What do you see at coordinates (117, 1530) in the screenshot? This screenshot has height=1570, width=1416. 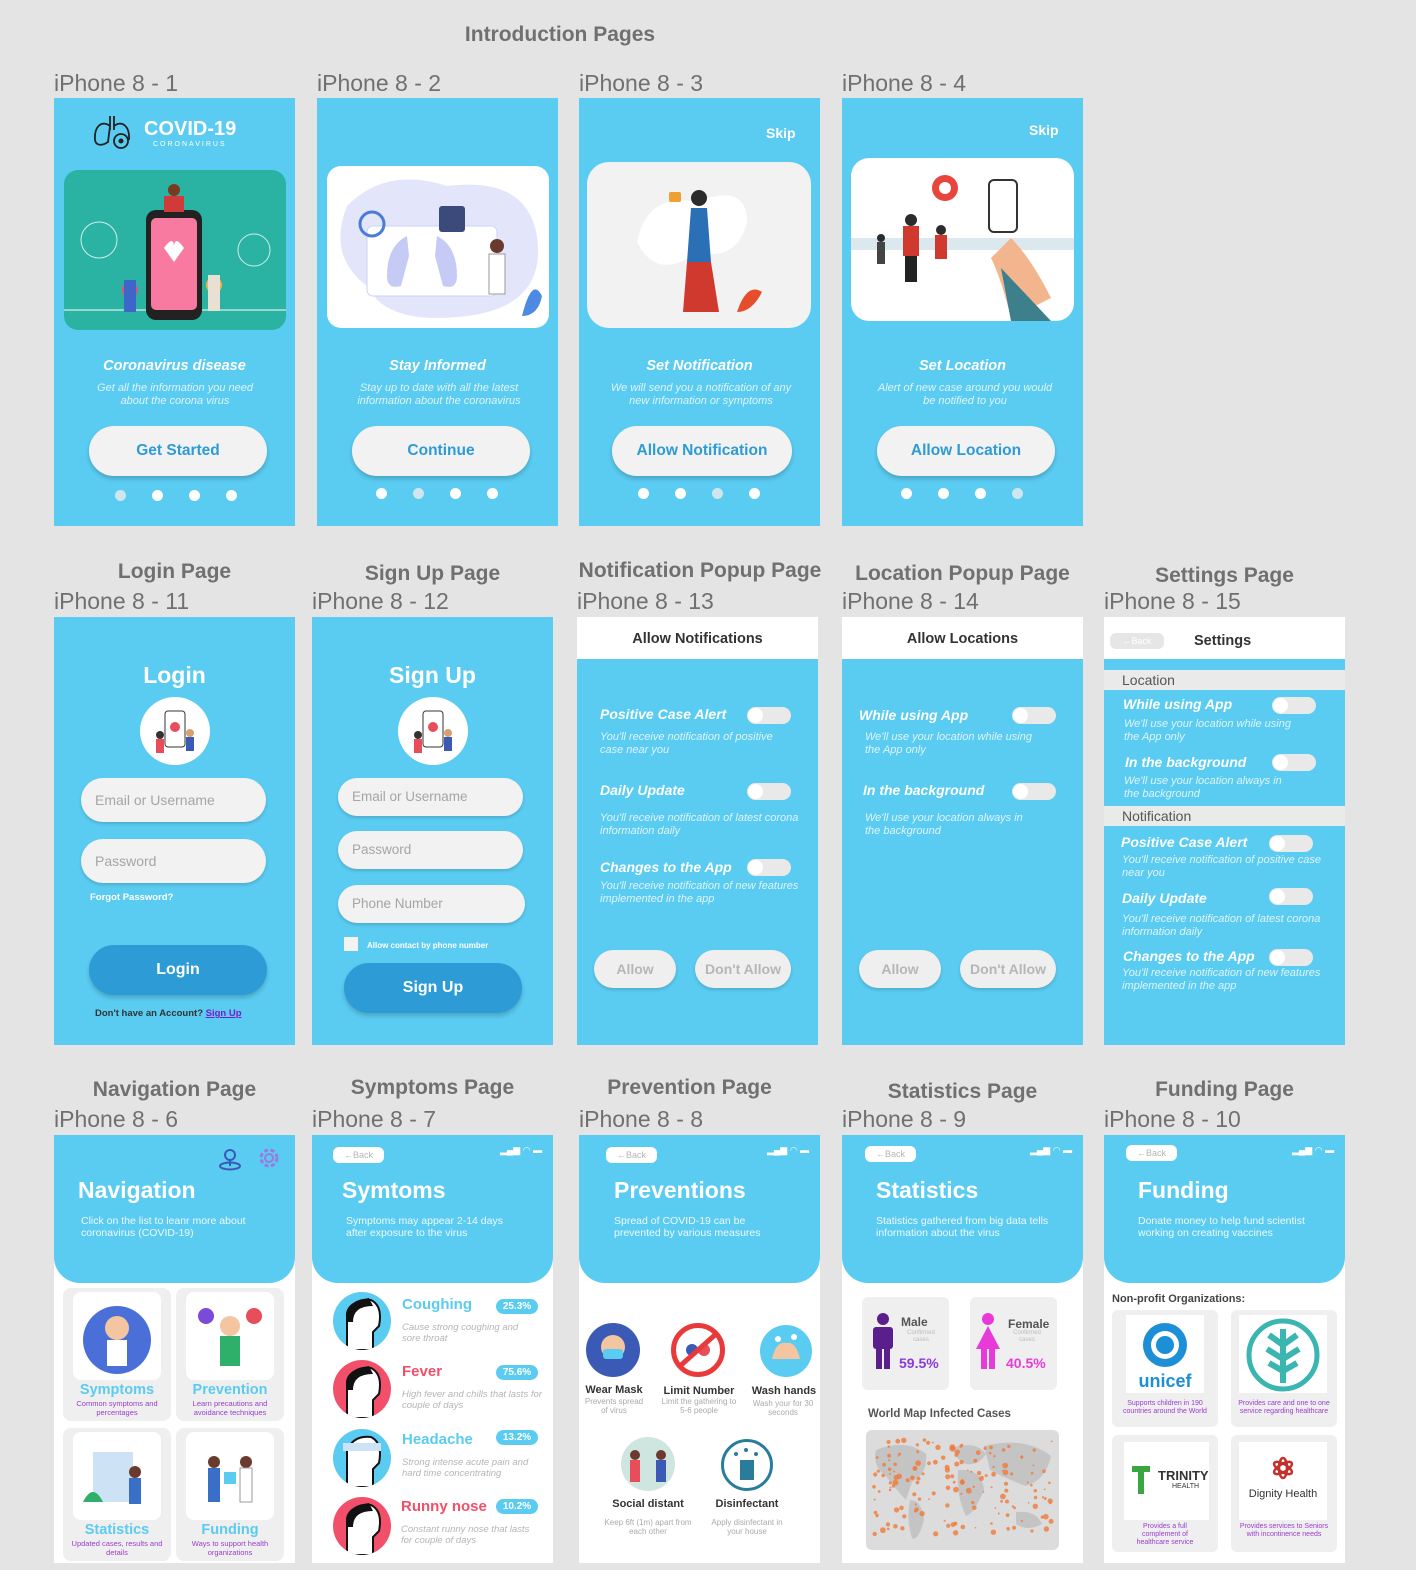 I see `card-title: Statistics` at bounding box center [117, 1530].